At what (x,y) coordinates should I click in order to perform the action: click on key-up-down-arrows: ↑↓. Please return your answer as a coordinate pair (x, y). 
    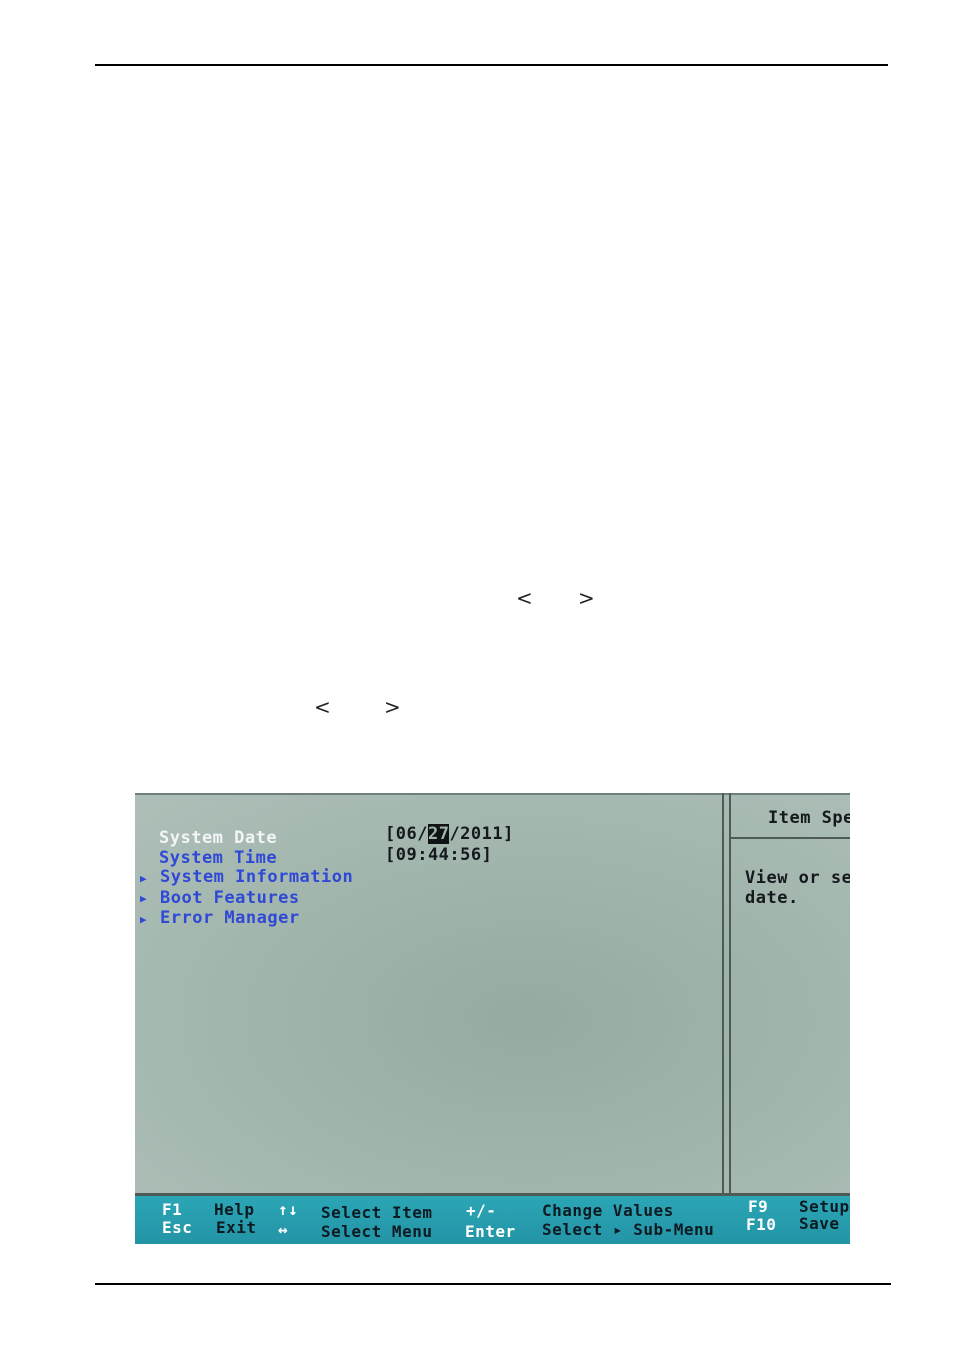
    Looking at the image, I should click on (288, 1209).